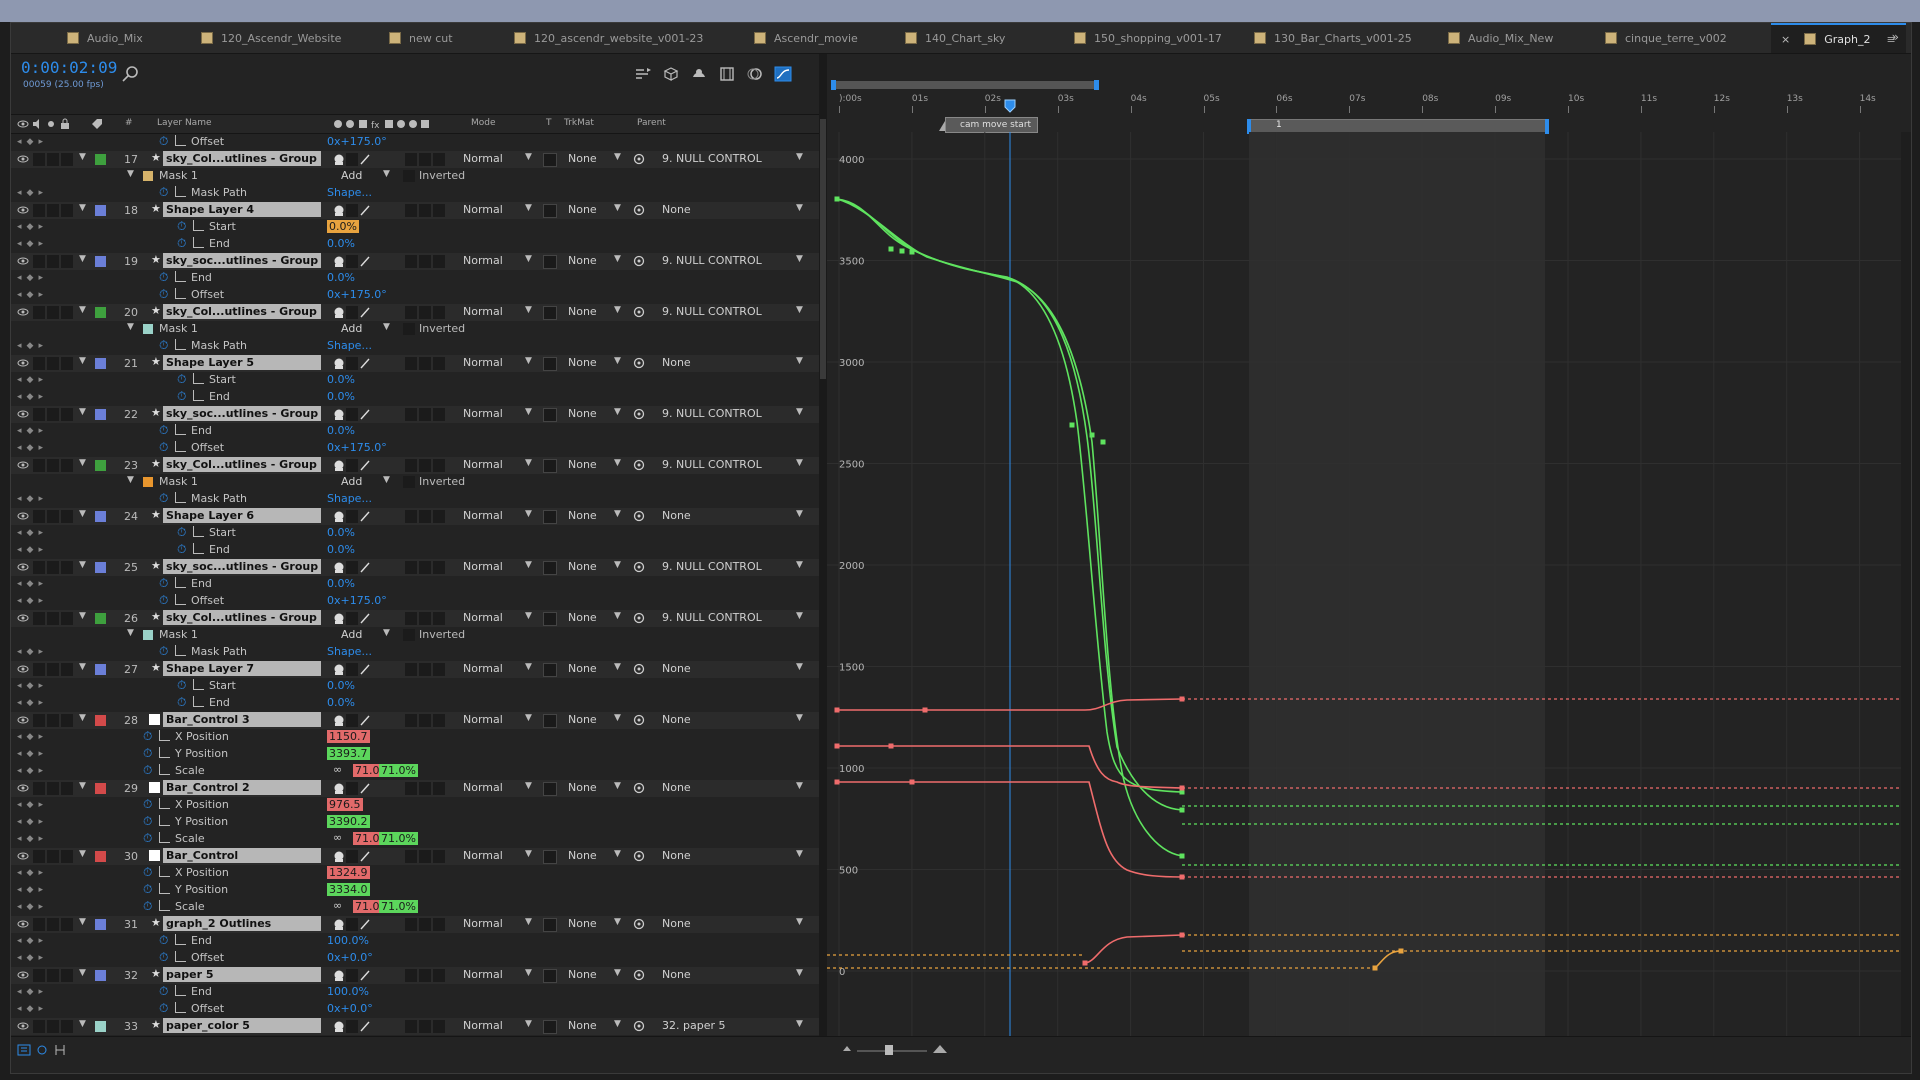 The width and height of the screenshot is (1920, 1080). Describe the element at coordinates (60, 1050) in the screenshot. I see `in-out-toggle-icon` at that location.